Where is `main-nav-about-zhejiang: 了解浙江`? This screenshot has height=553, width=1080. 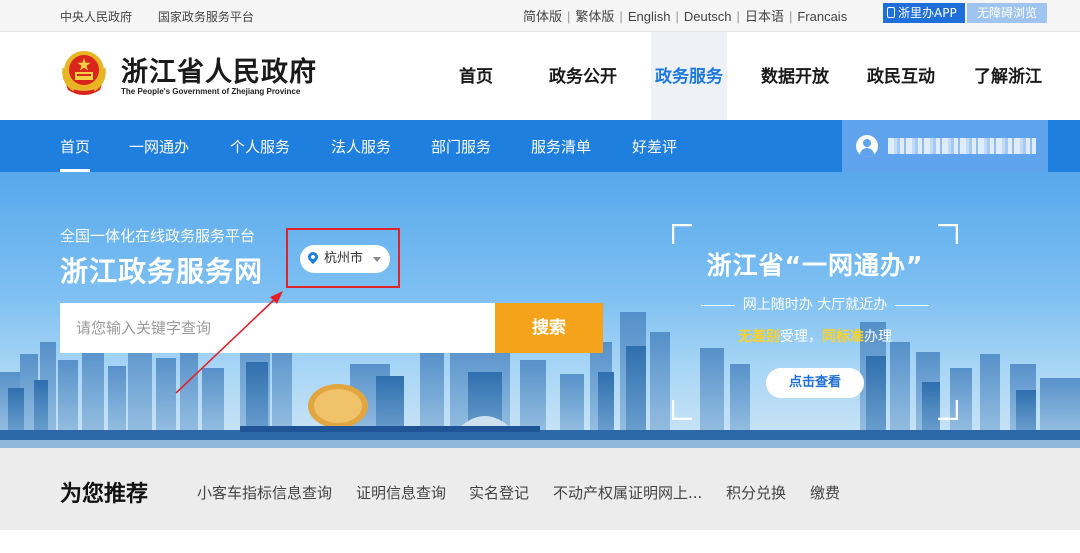 main-nav-about-zhejiang: 了解浙江 is located at coordinates (1008, 76).